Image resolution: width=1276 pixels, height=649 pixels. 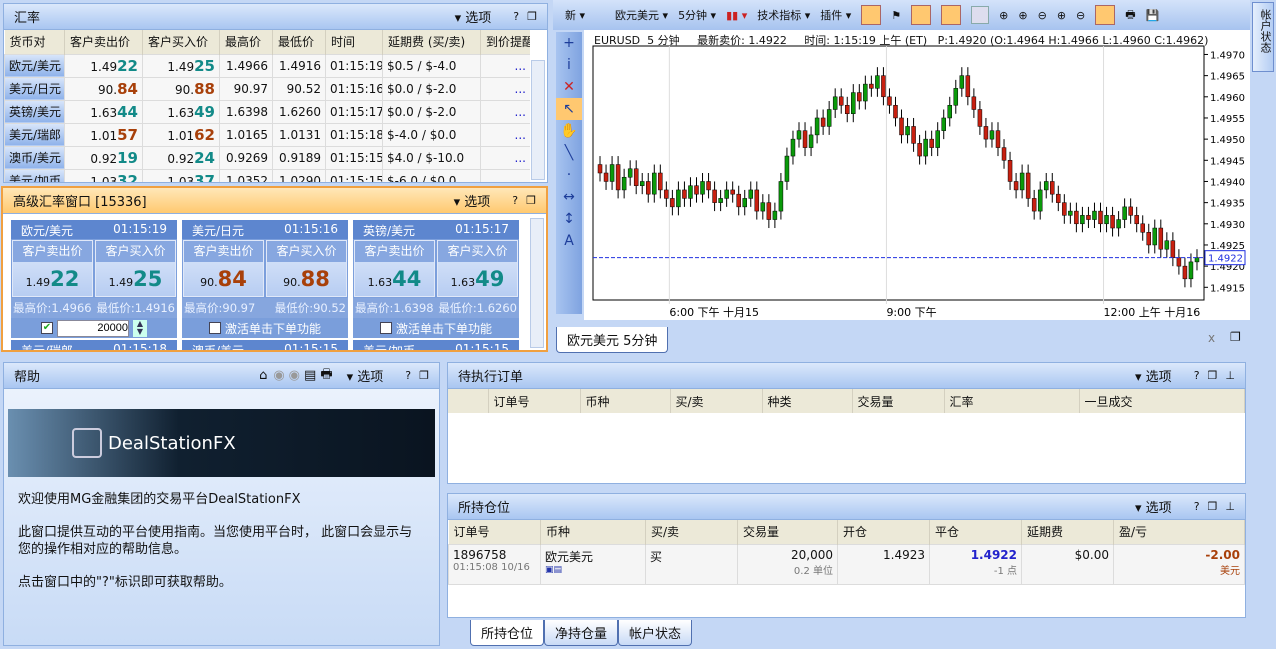 I want to click on home-icon: ⌂, so click(x=263, y=375).